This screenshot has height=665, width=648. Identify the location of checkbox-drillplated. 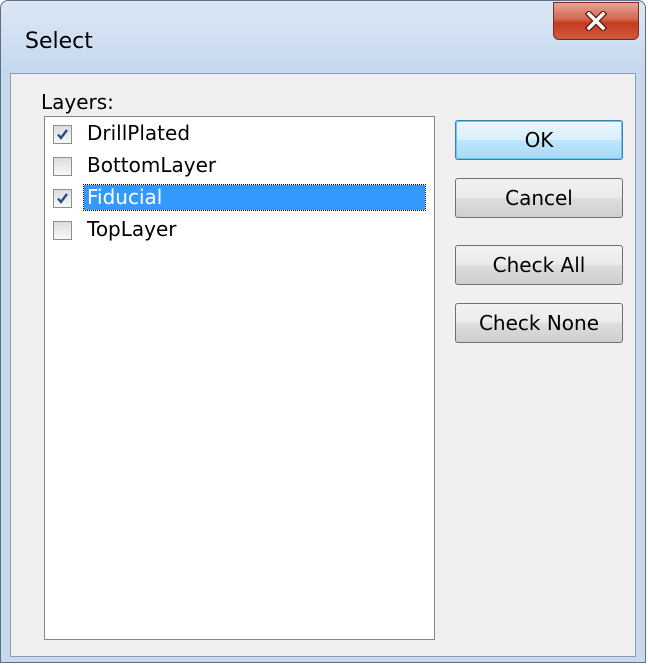
(62, 134).